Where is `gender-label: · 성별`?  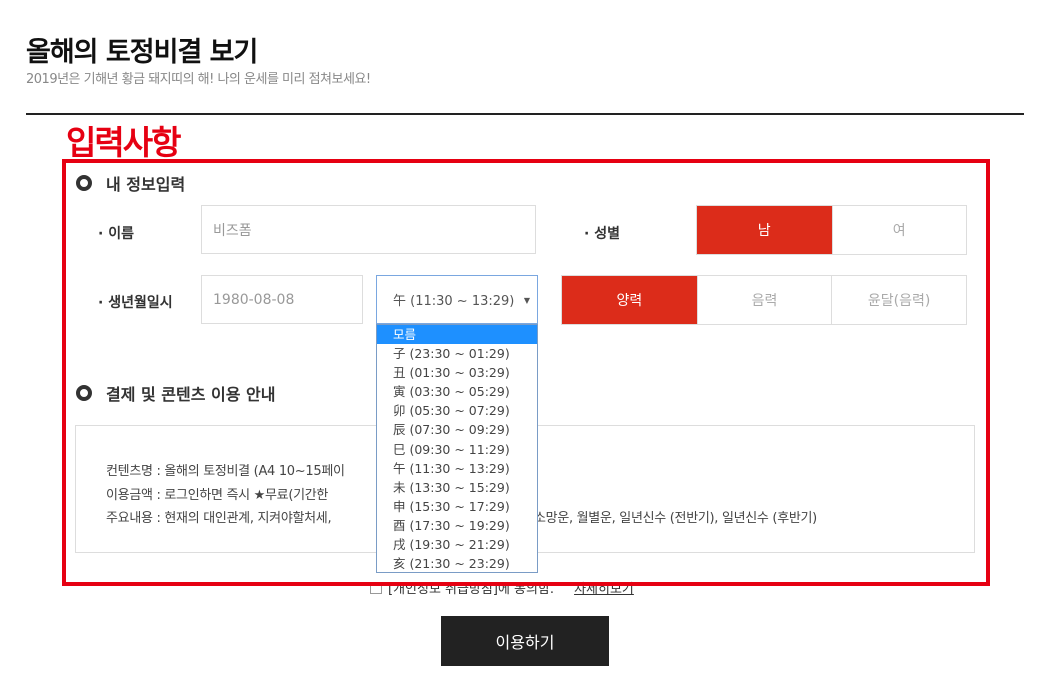
gender-label: · 성별 is located at coordinates (602, 234).